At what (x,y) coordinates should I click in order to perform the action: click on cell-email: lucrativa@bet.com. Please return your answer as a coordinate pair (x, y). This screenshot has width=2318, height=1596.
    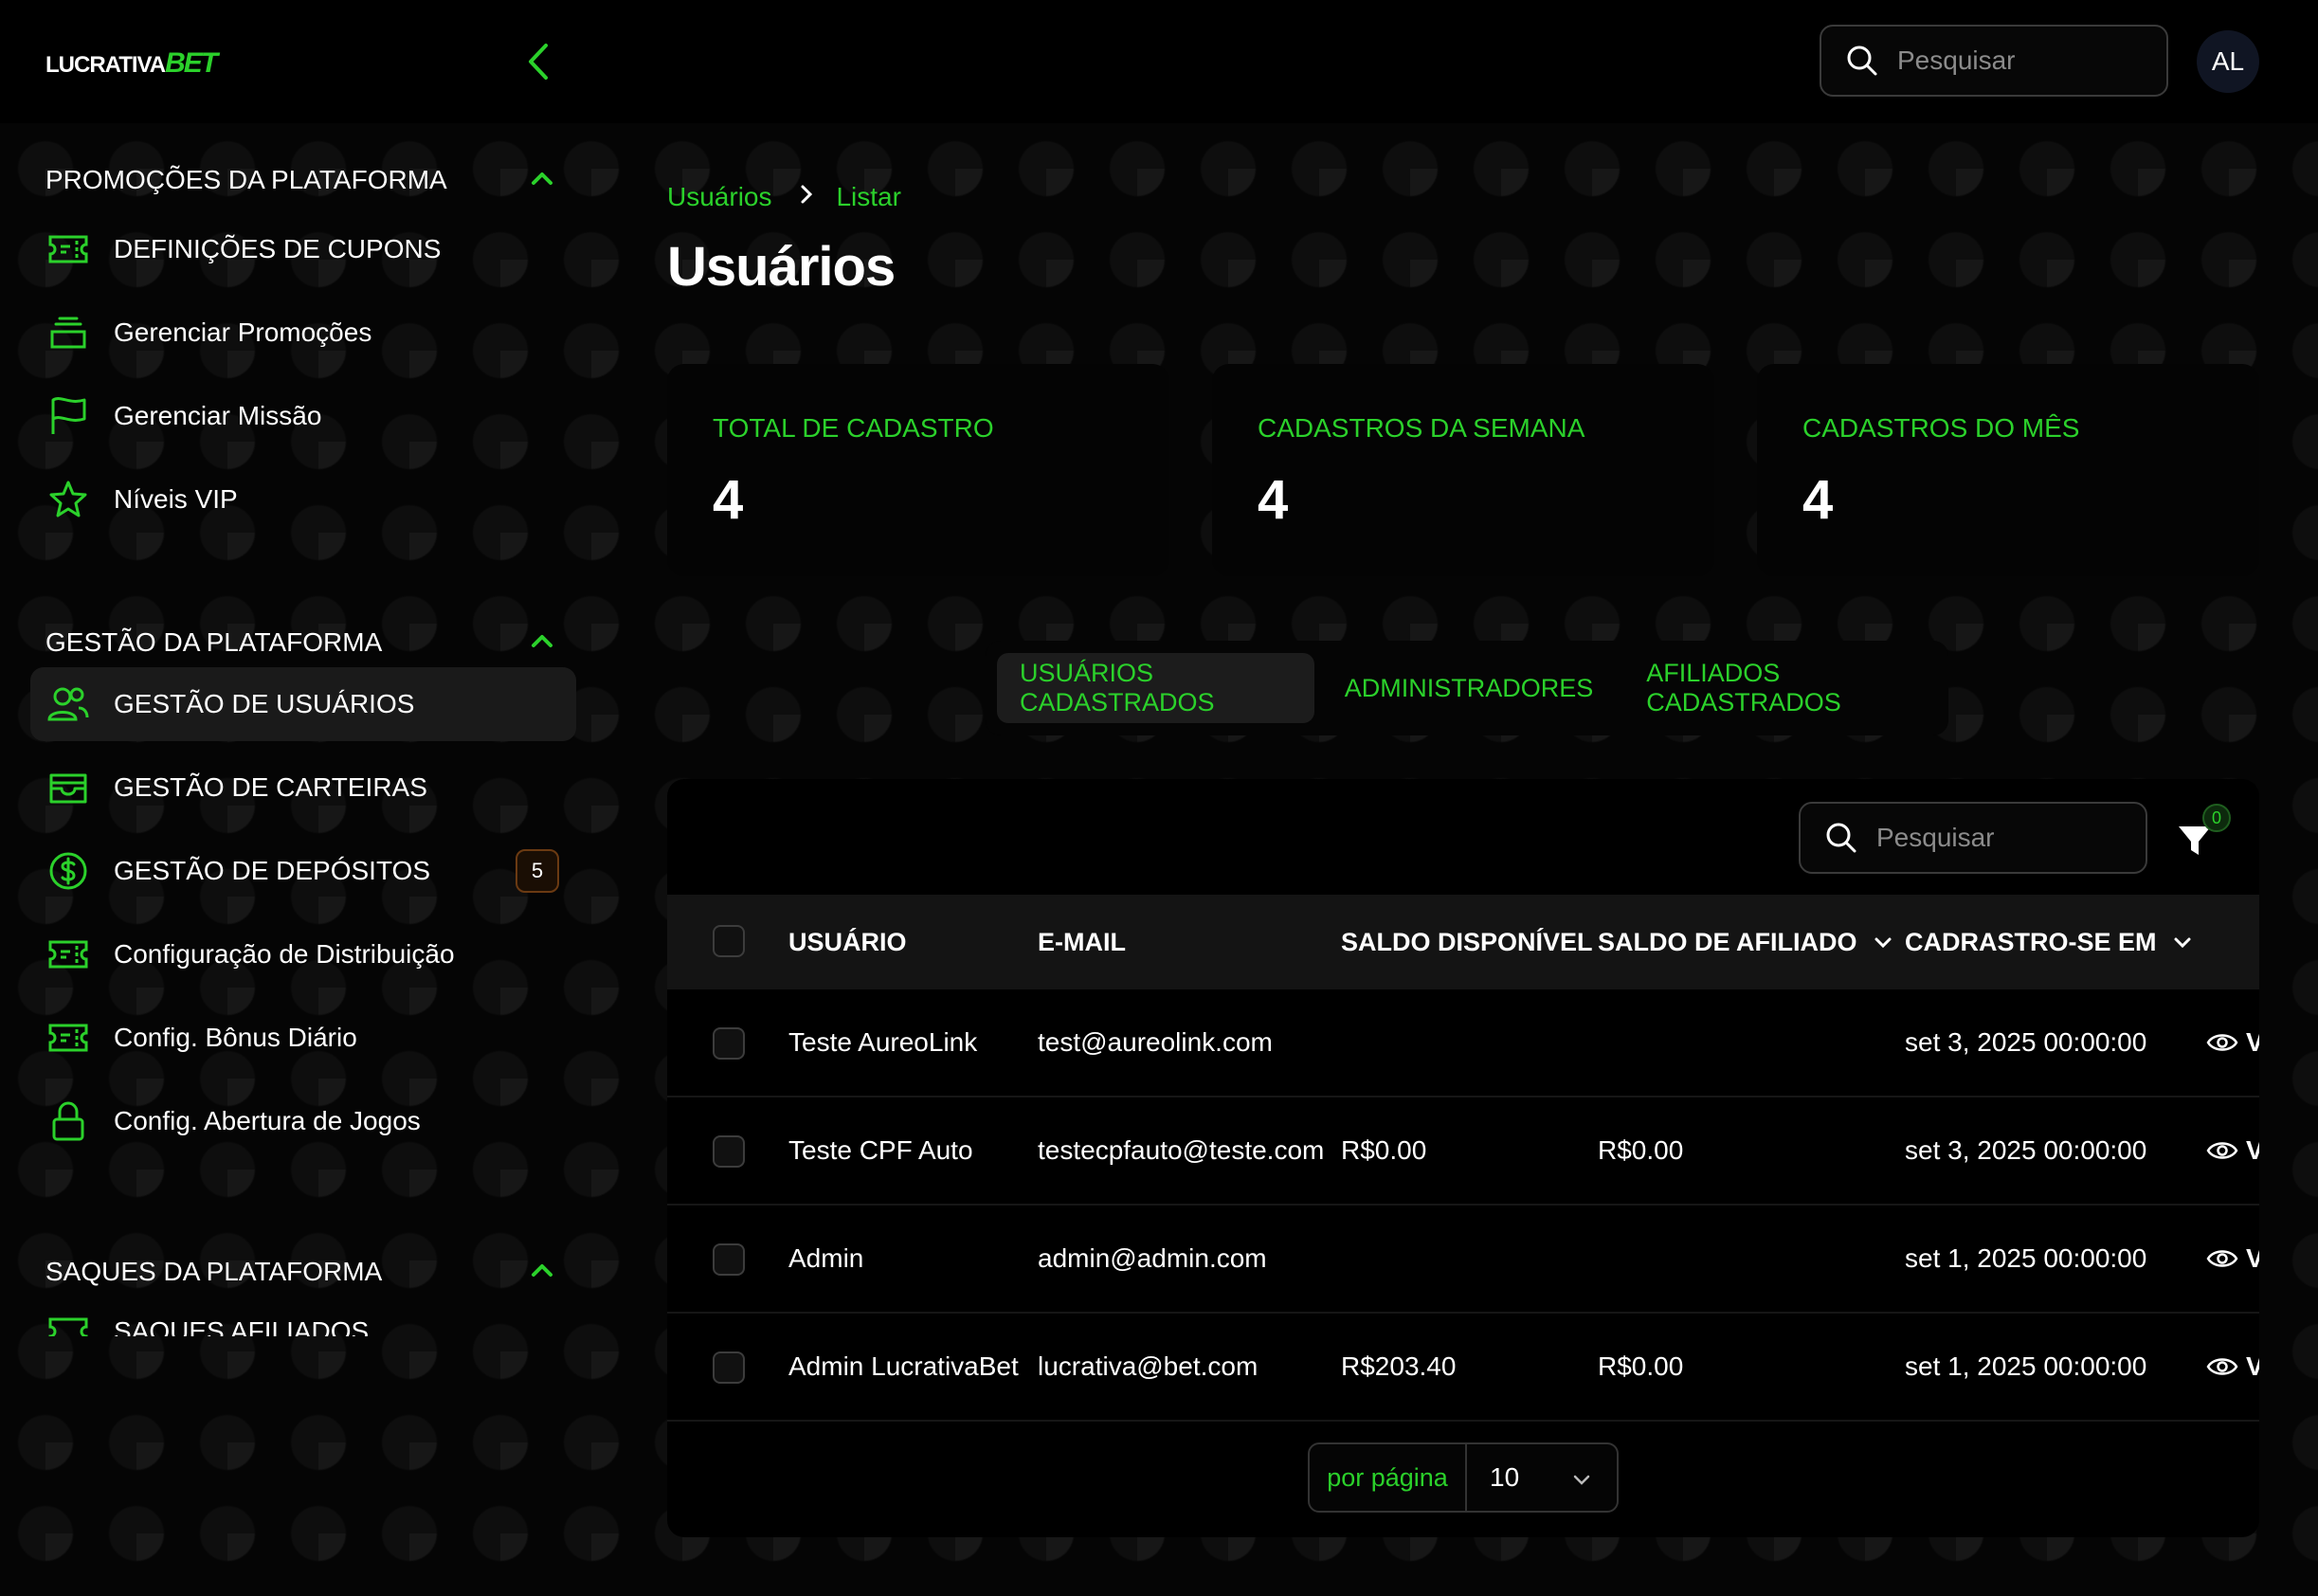
    Looking at the image, I should click on (1148, 1366).